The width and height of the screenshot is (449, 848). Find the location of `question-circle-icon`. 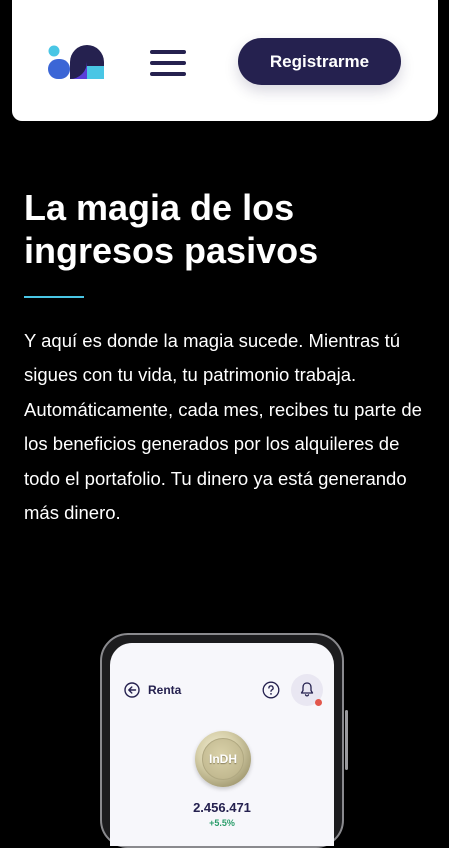

question-circle-icon is located at coordinates (271, 690).